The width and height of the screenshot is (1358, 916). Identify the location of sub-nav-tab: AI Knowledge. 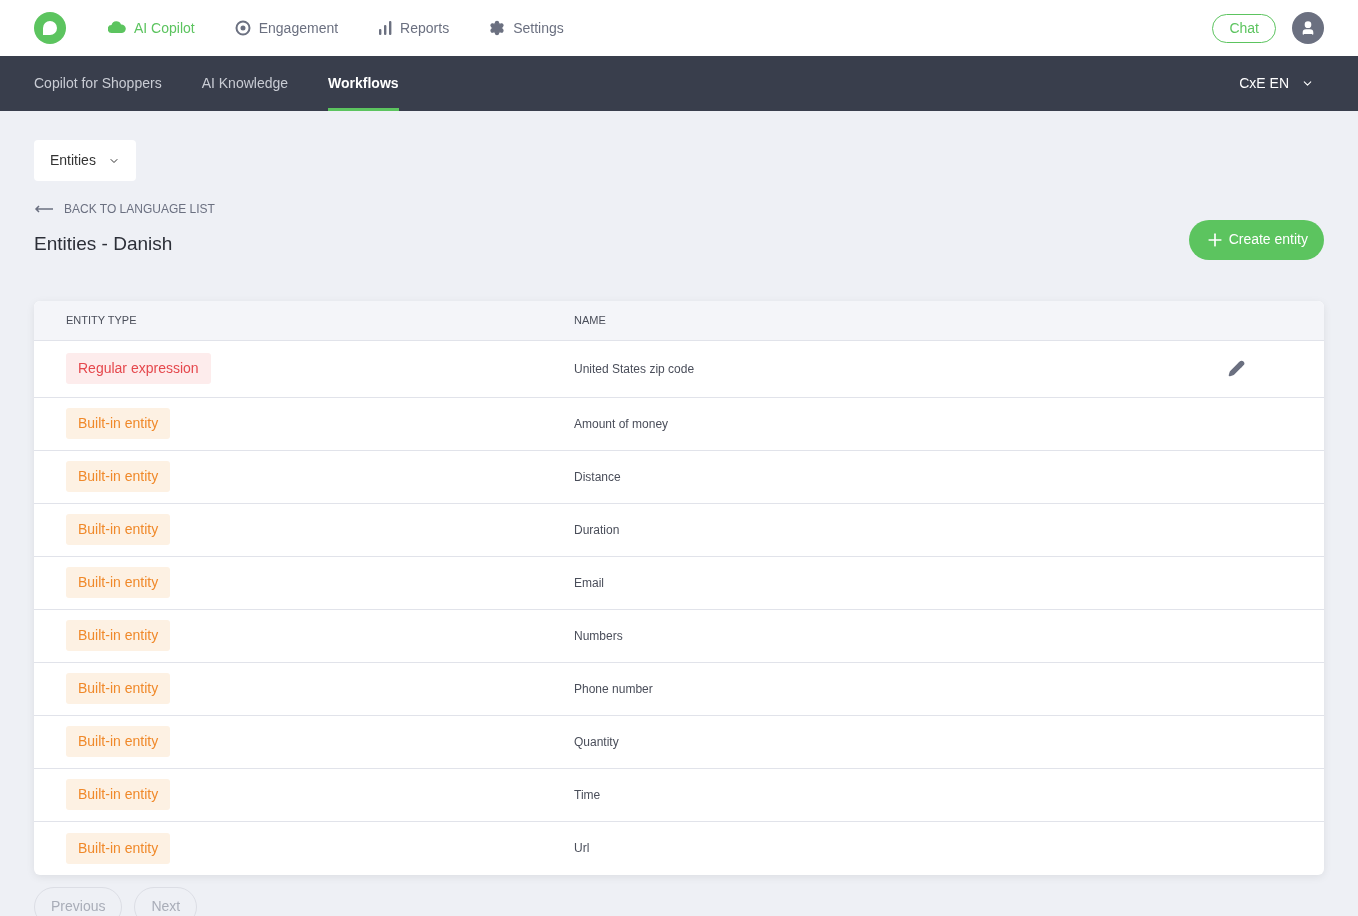
(245, 83).